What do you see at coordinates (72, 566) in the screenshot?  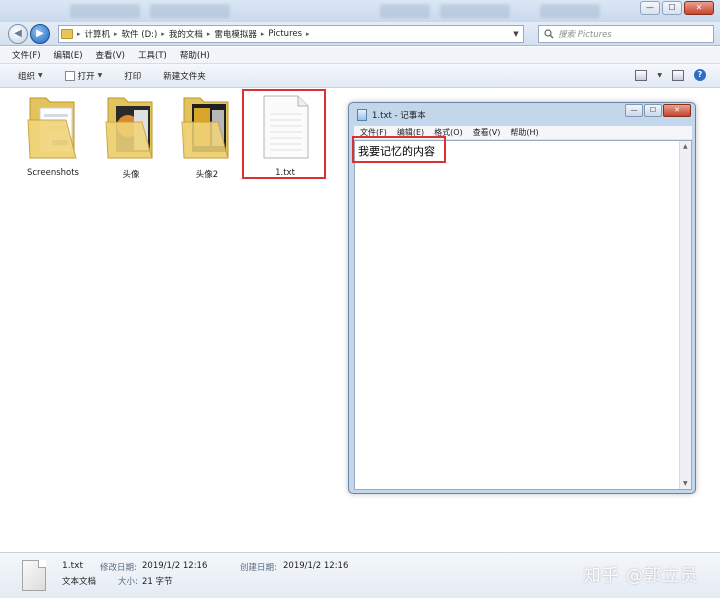 I see `details-file-name: 1.txt` at bounding box center [72, 566].